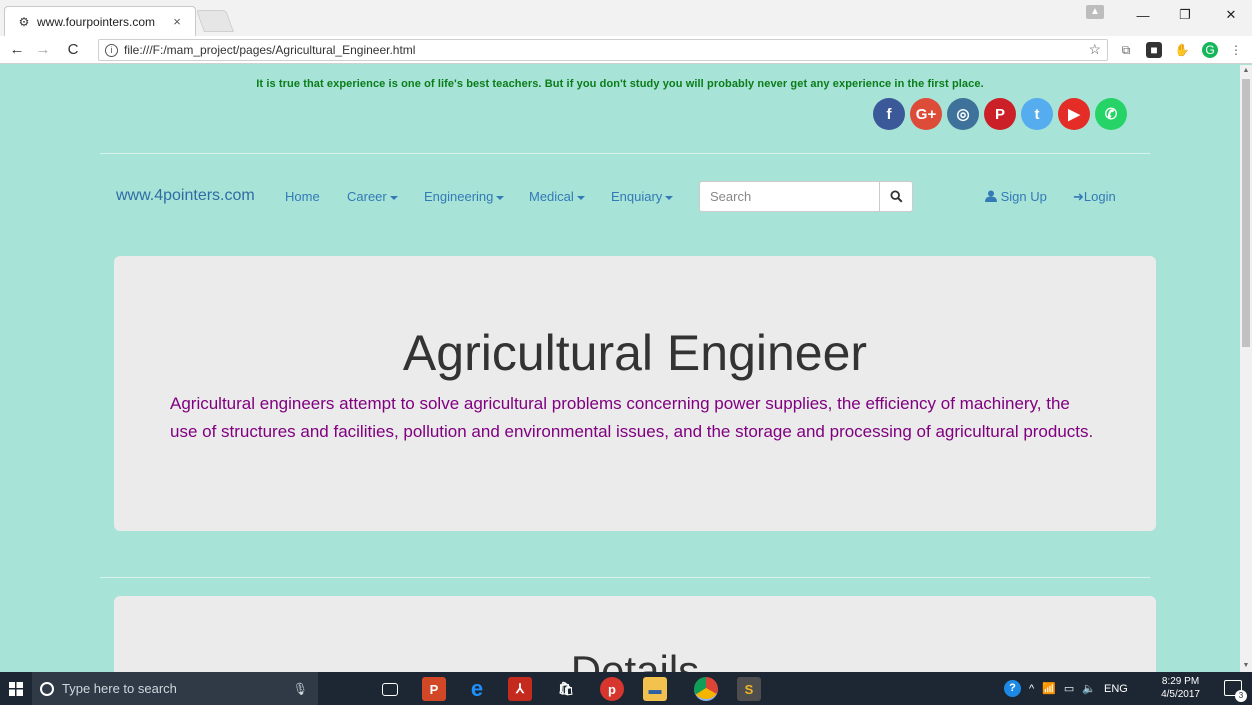 This screenshot has width=1252, height=705. I want to click on system-tray: ? ^ 📶 ▭ 🔈 ENG, so click(1066, 688).